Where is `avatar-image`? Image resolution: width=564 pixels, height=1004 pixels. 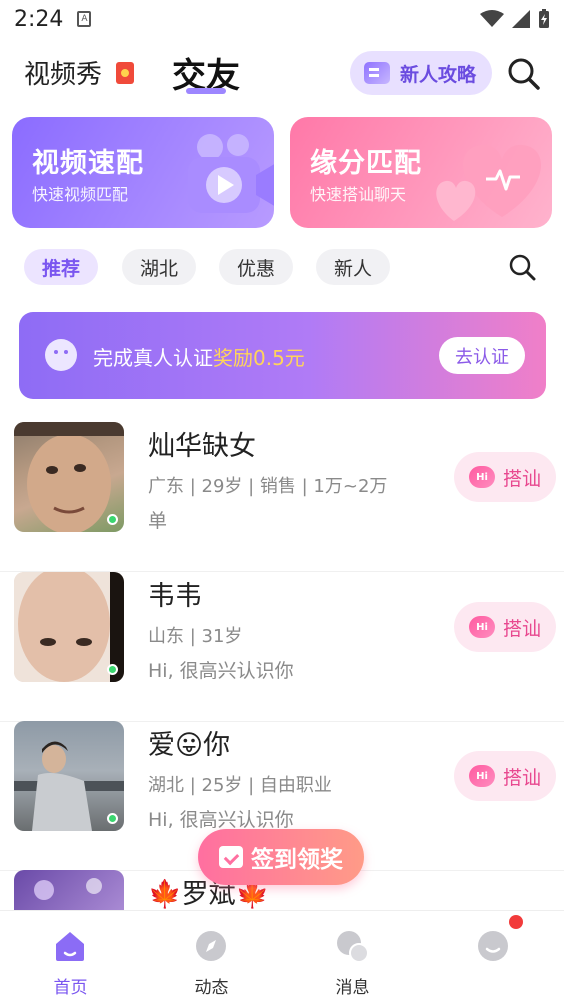
avatar-image is located at coordinates (68, 889).